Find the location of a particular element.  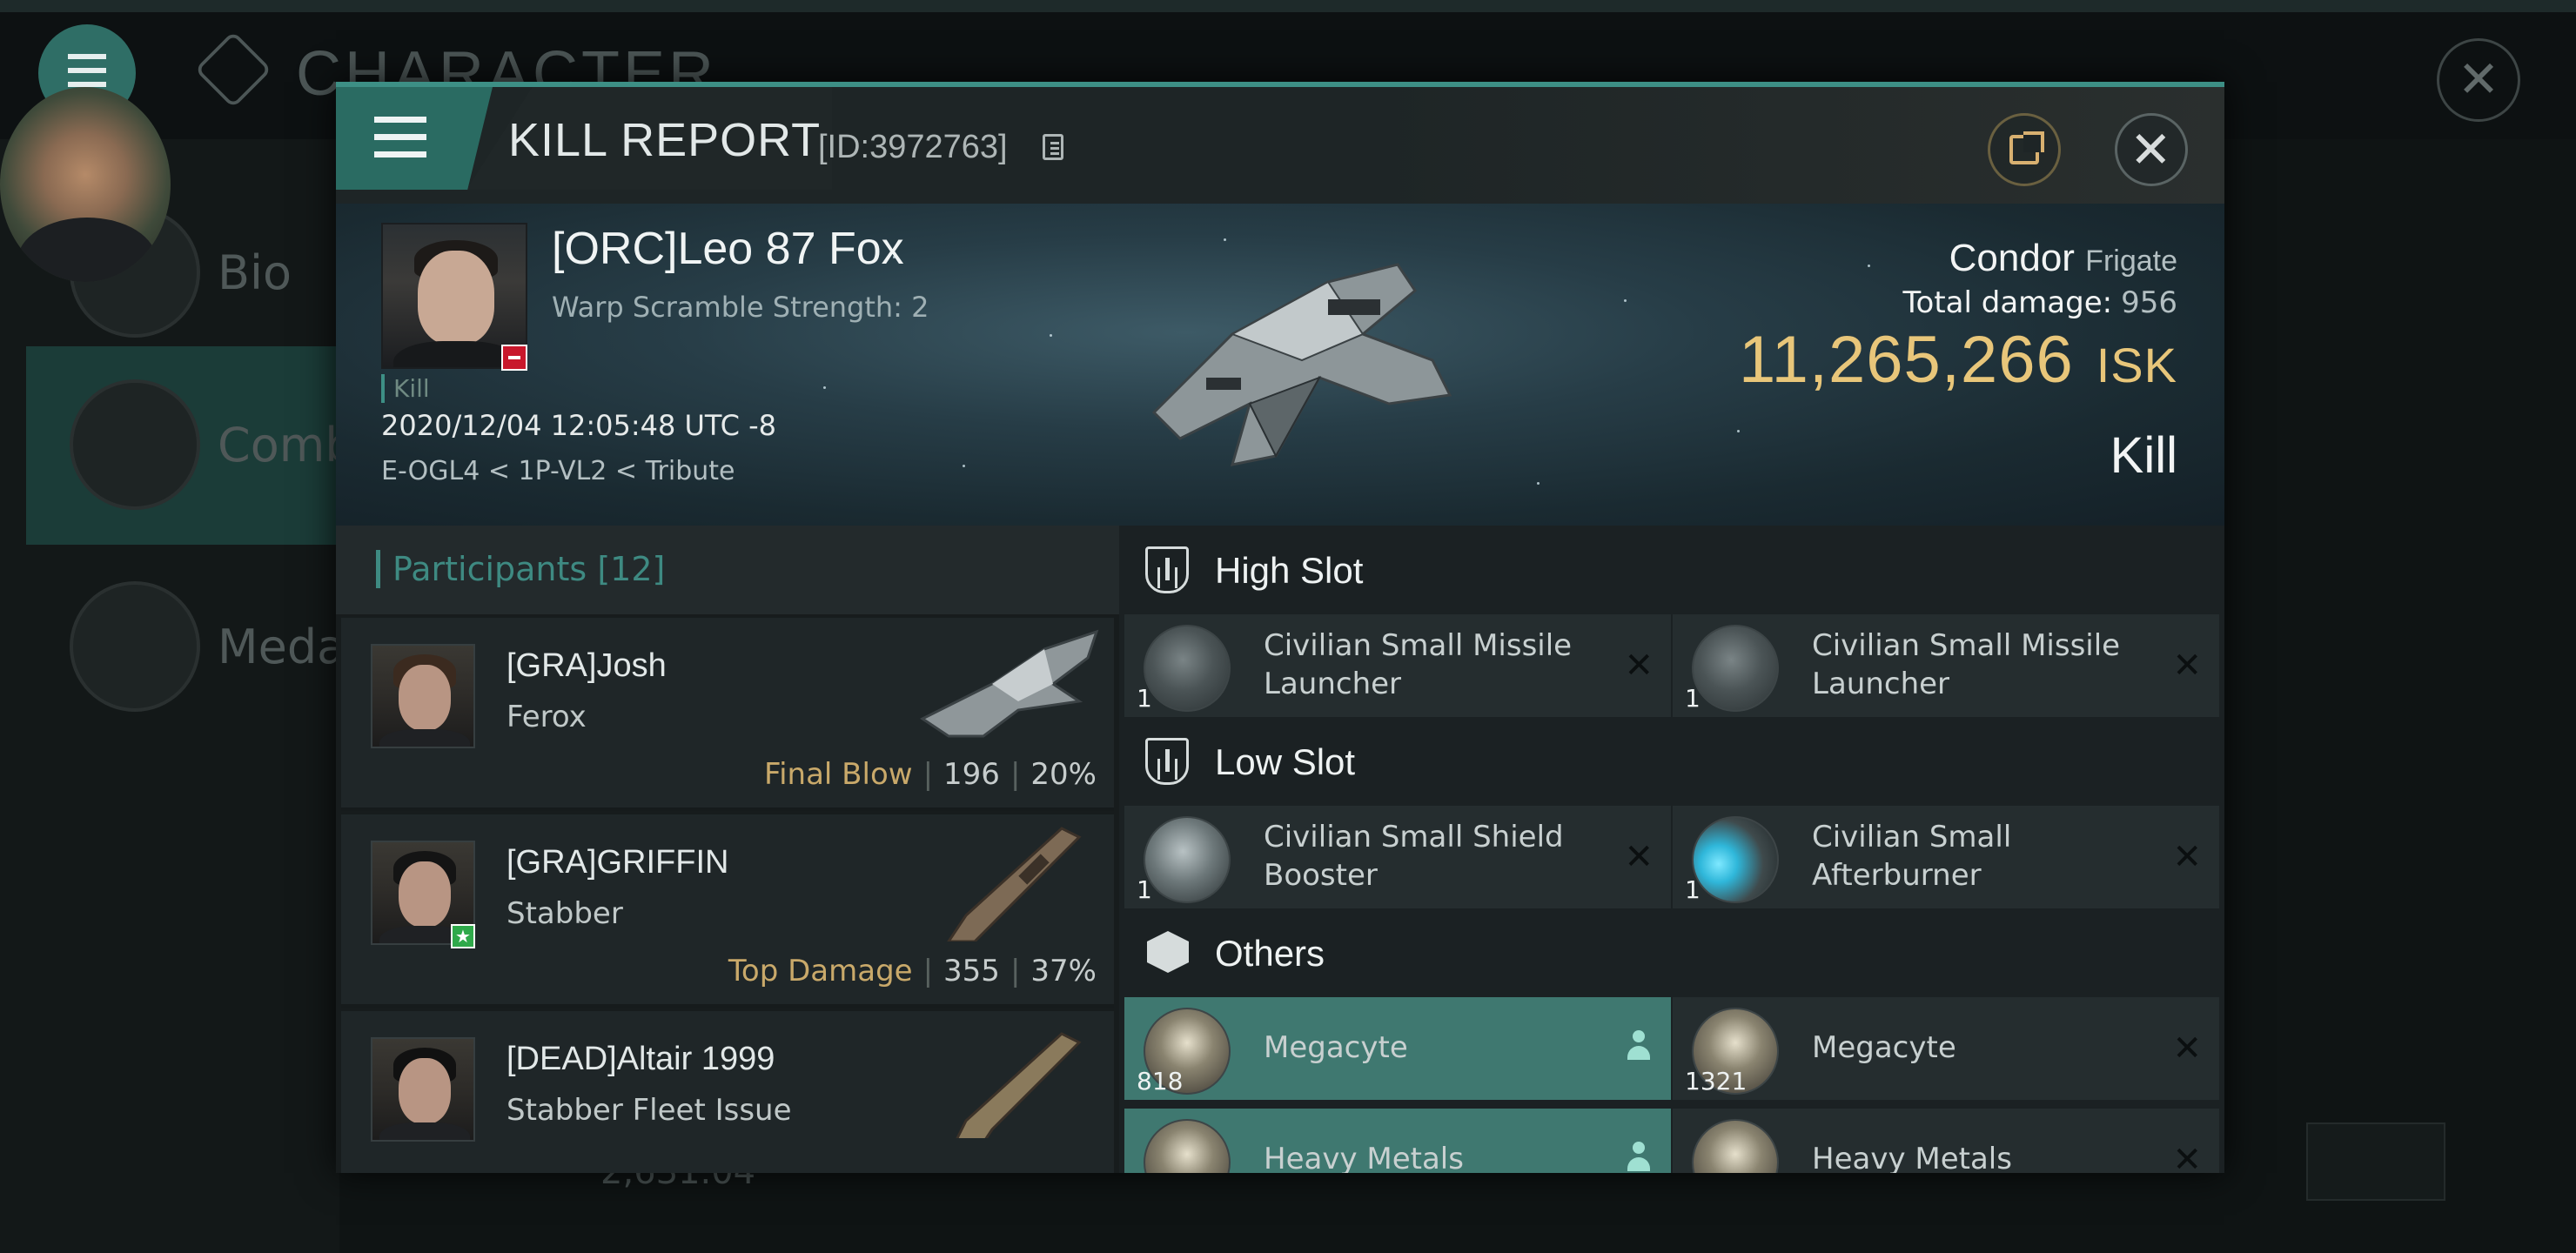

victim-name: [ORC]Leo 87 Fox is located at coordinates (728, 249).